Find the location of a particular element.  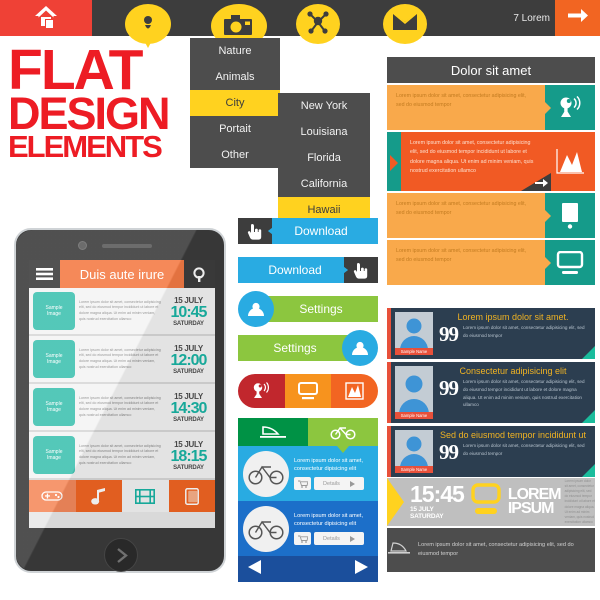

tablet-icon is located at coordinates (570, 215).